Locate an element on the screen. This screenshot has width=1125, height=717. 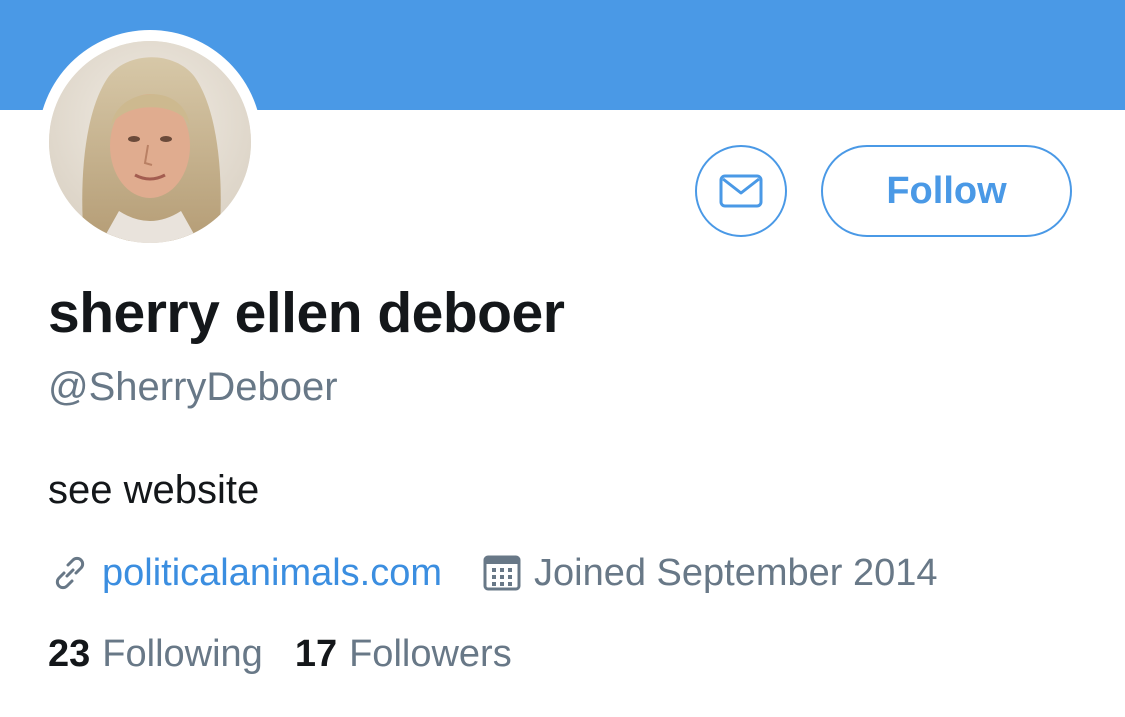
avatar-frame is located at coordinates (150, 142).